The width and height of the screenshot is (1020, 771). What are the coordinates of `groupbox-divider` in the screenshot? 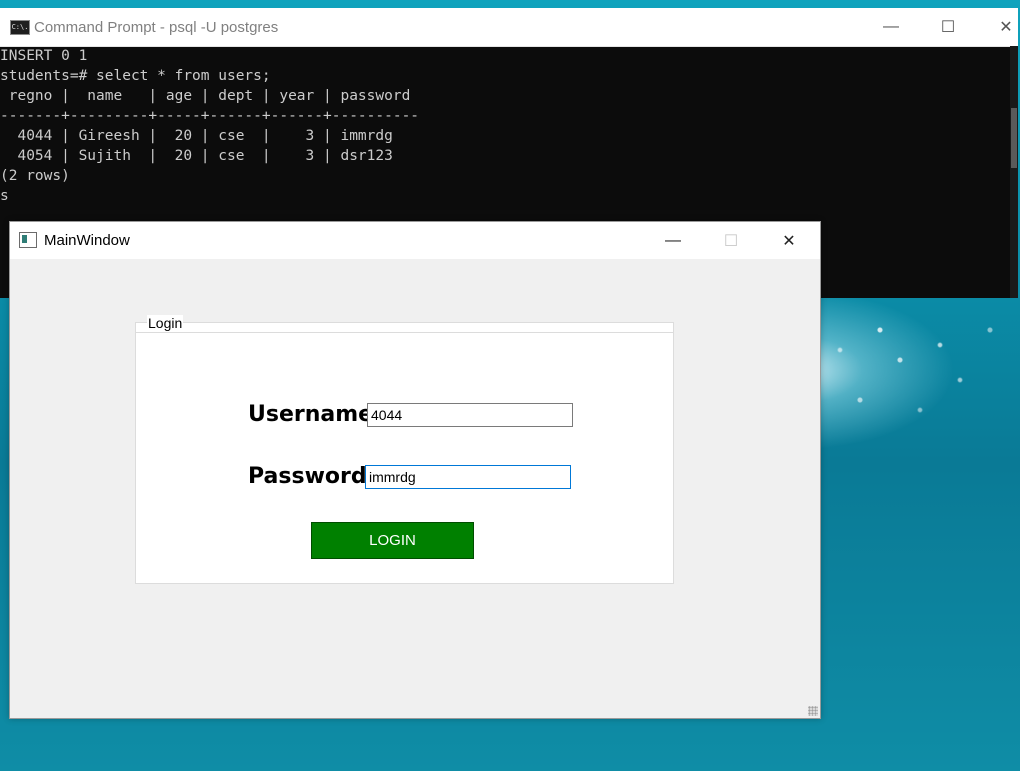 It's located at (404, 332).